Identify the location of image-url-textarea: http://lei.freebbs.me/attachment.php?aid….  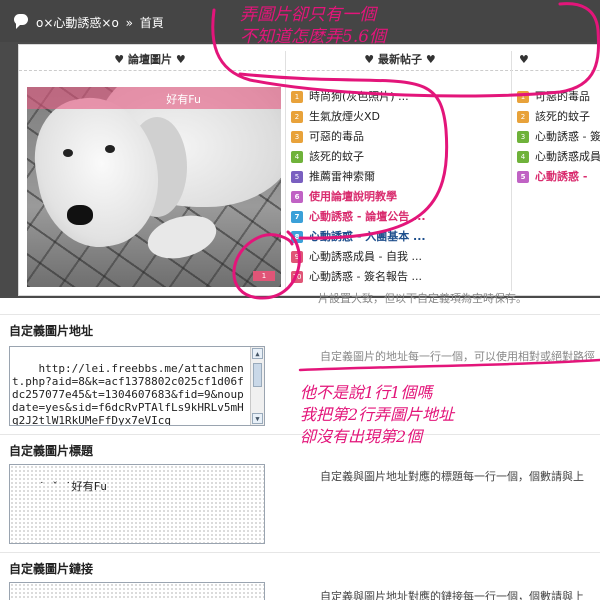
(137, 386).